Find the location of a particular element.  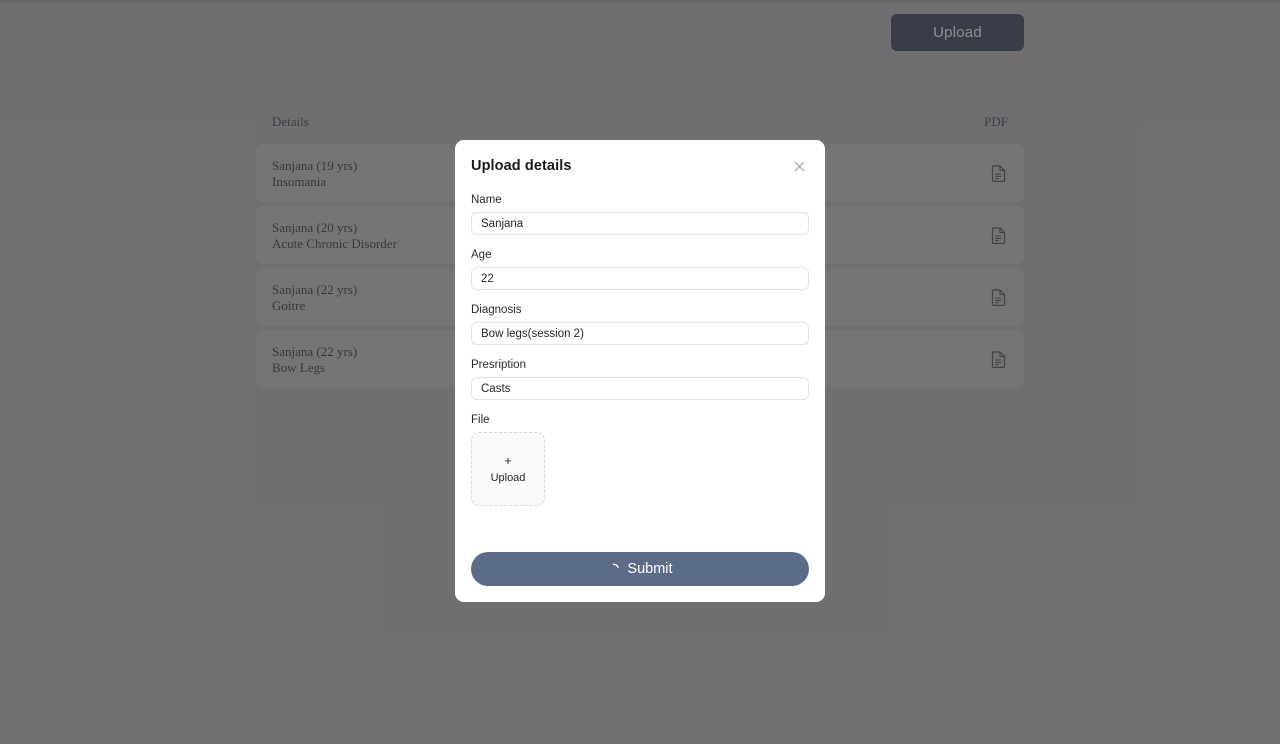

field-age: Age is located at coordinates (640, 269).